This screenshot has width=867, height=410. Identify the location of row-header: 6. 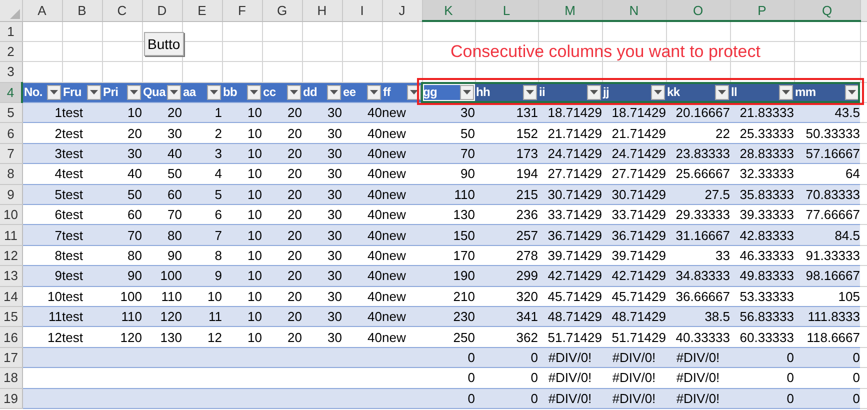
(11, 133).